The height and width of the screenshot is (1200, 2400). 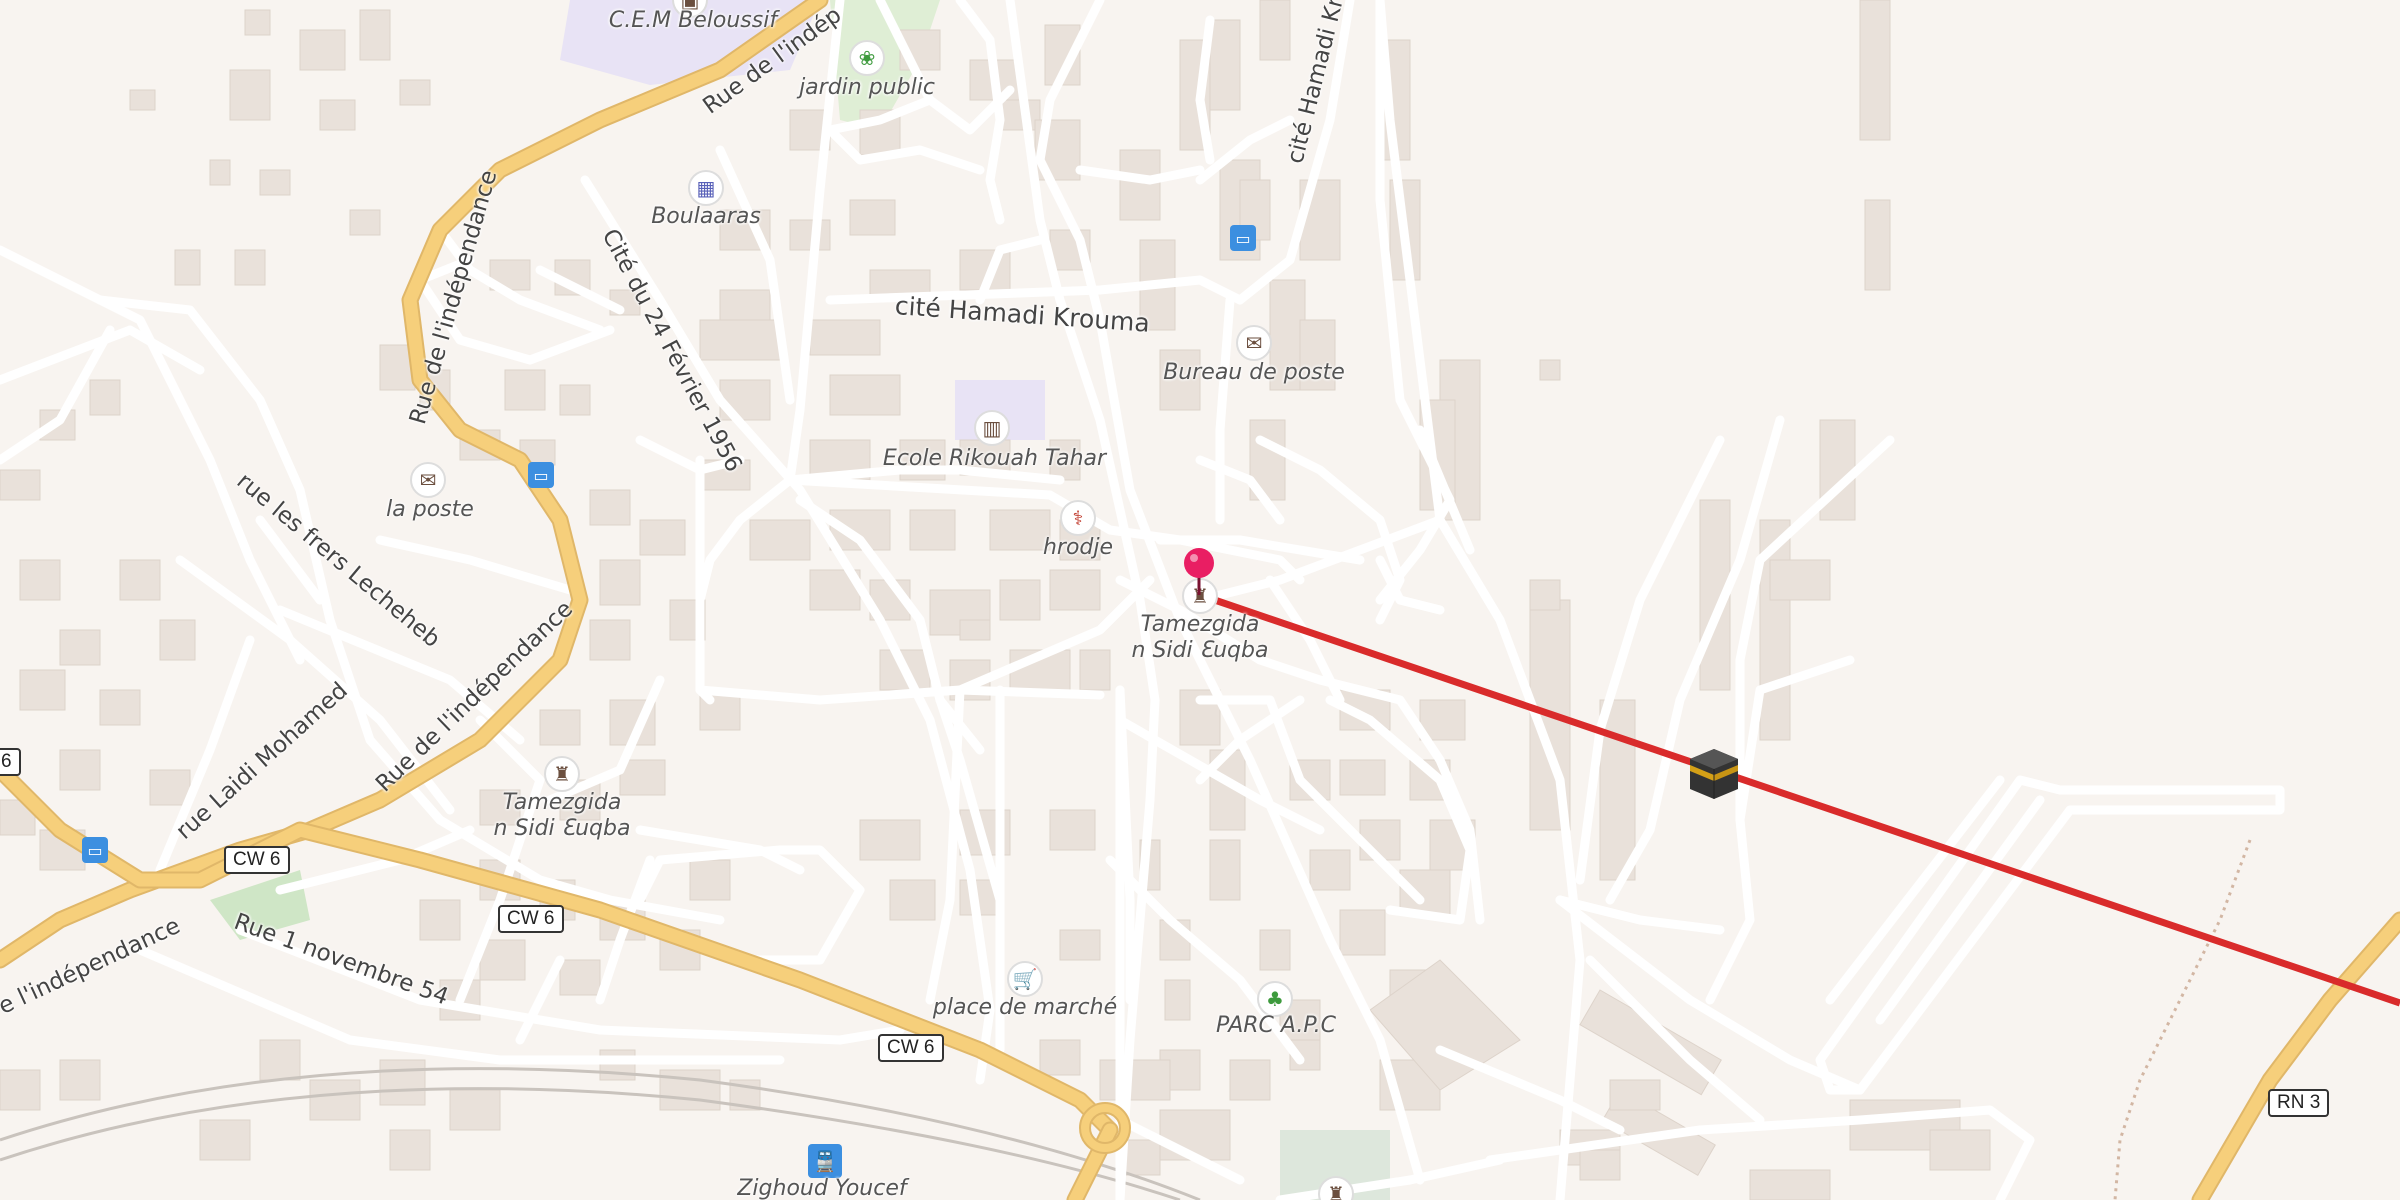 I want to click on poi-label-parc-apc: PARC A.P.C, so click(x=1276, y=1026).